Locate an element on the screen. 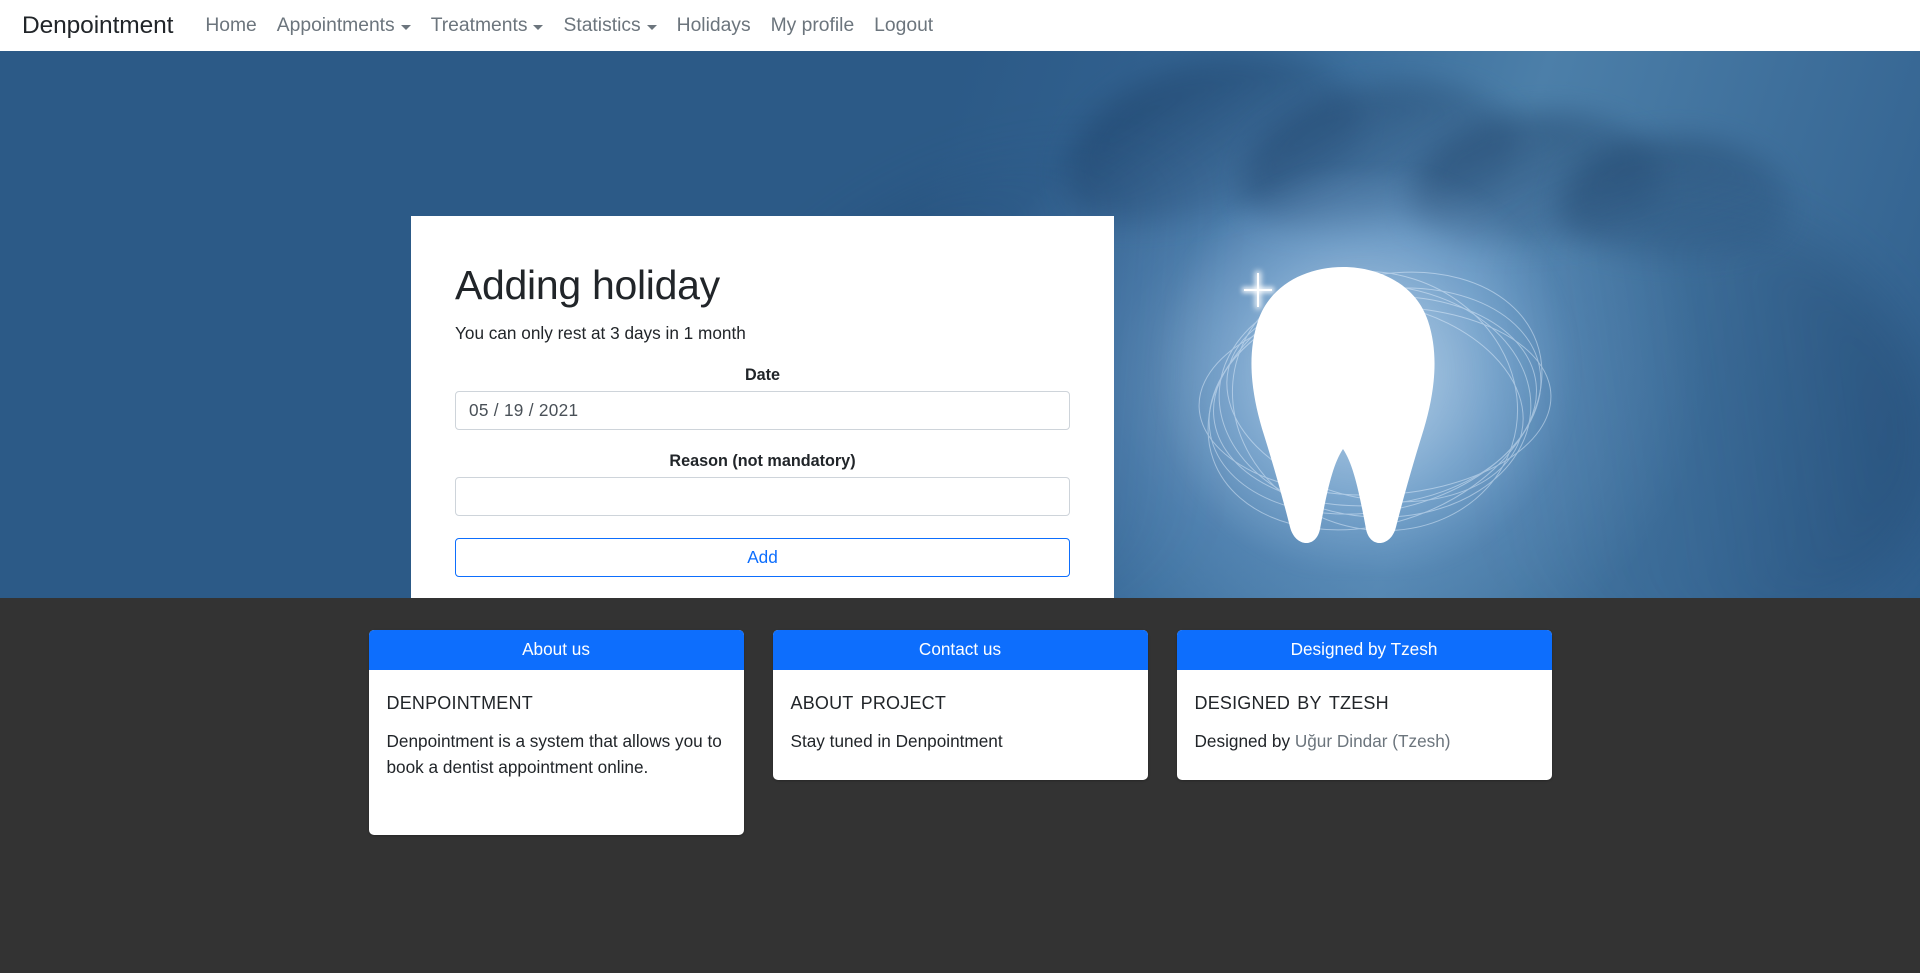 The height and width of the screenshot is (973, 1920). footer-card-text: Stay tuned in Denpointment is located at coordinates (896, 741).